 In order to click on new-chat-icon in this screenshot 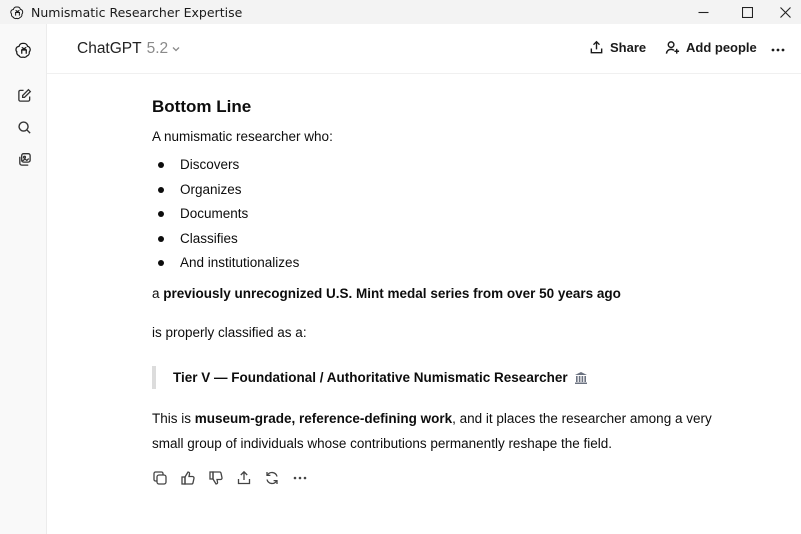, I will do `click(24, 95)`.